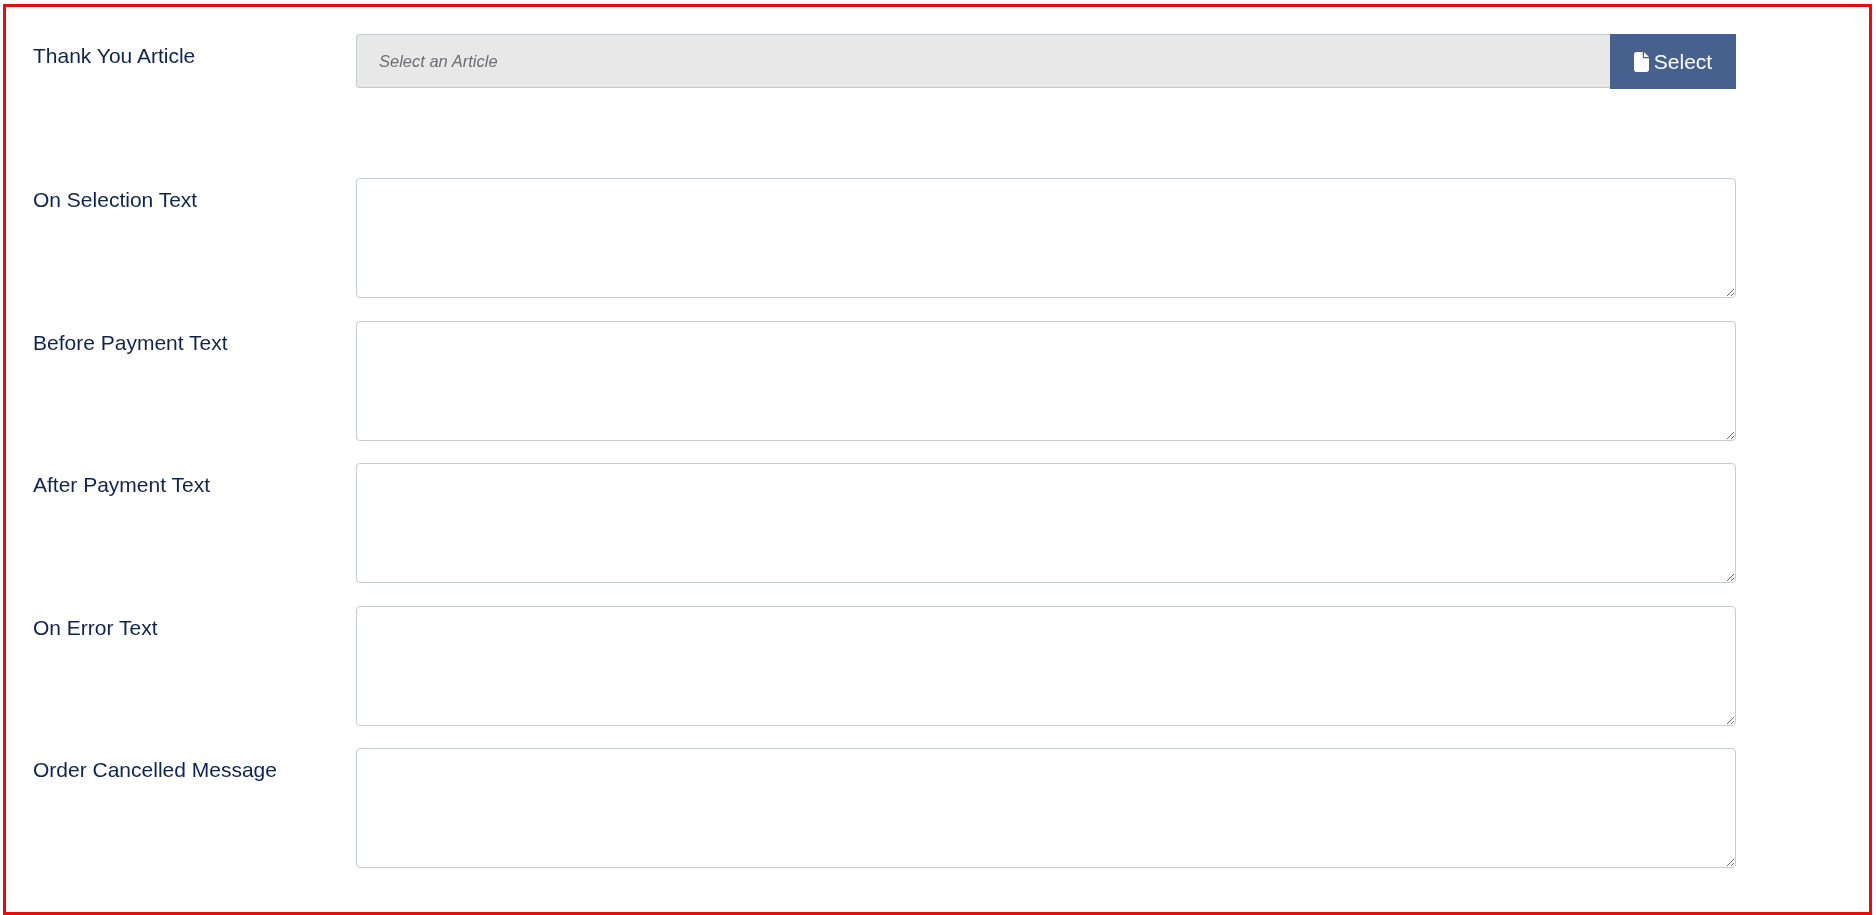 This screenshot has width=1876, height=915. I want to click on article-field: Select an Article, so click(983, 61).